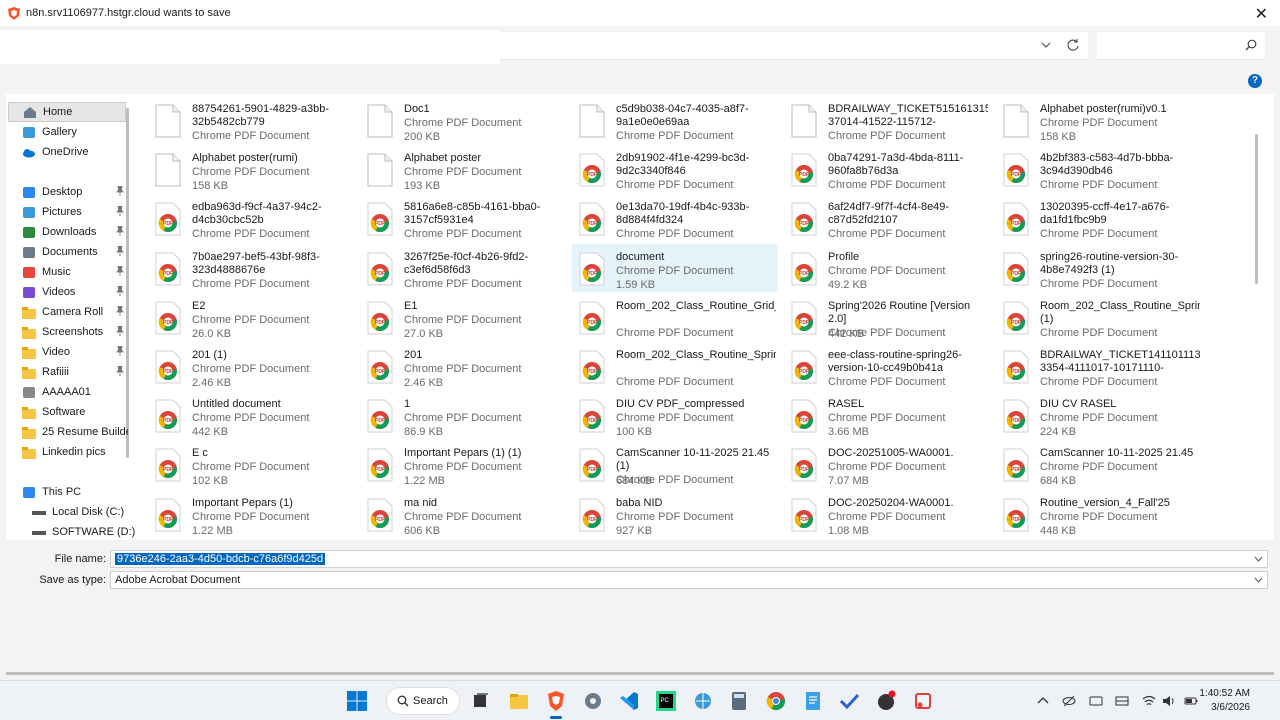 The width and height of the screenshot is (1280, 720). Describe the element at coordinates (75, 132) in the screenshot. I see `sidebar-item-gallery: Gallery` at that location.